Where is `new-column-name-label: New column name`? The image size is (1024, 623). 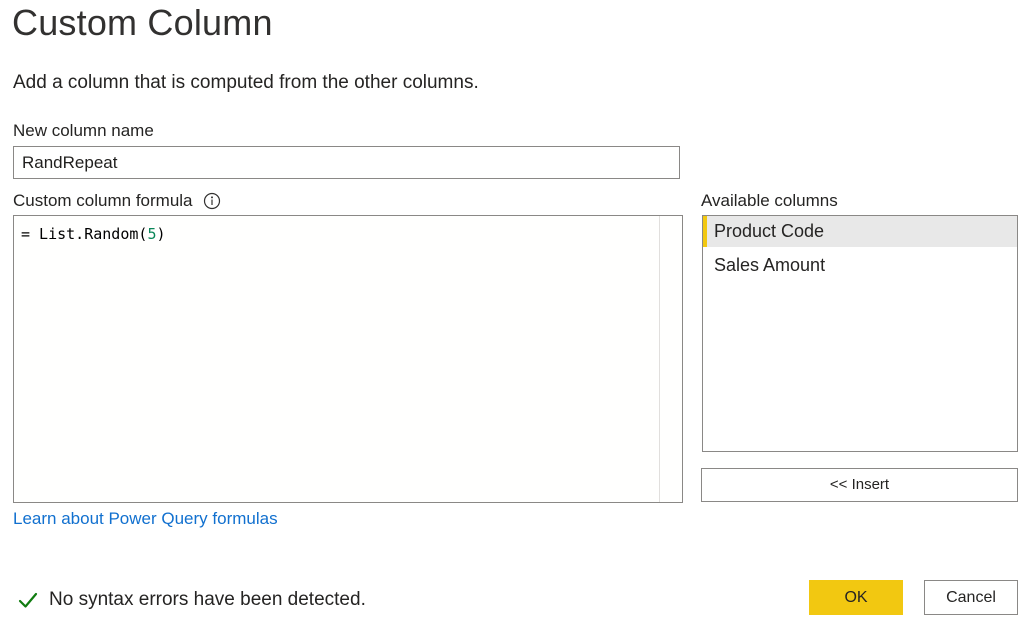
new-column-name-label: New column name is located at coordinates (83, 130).